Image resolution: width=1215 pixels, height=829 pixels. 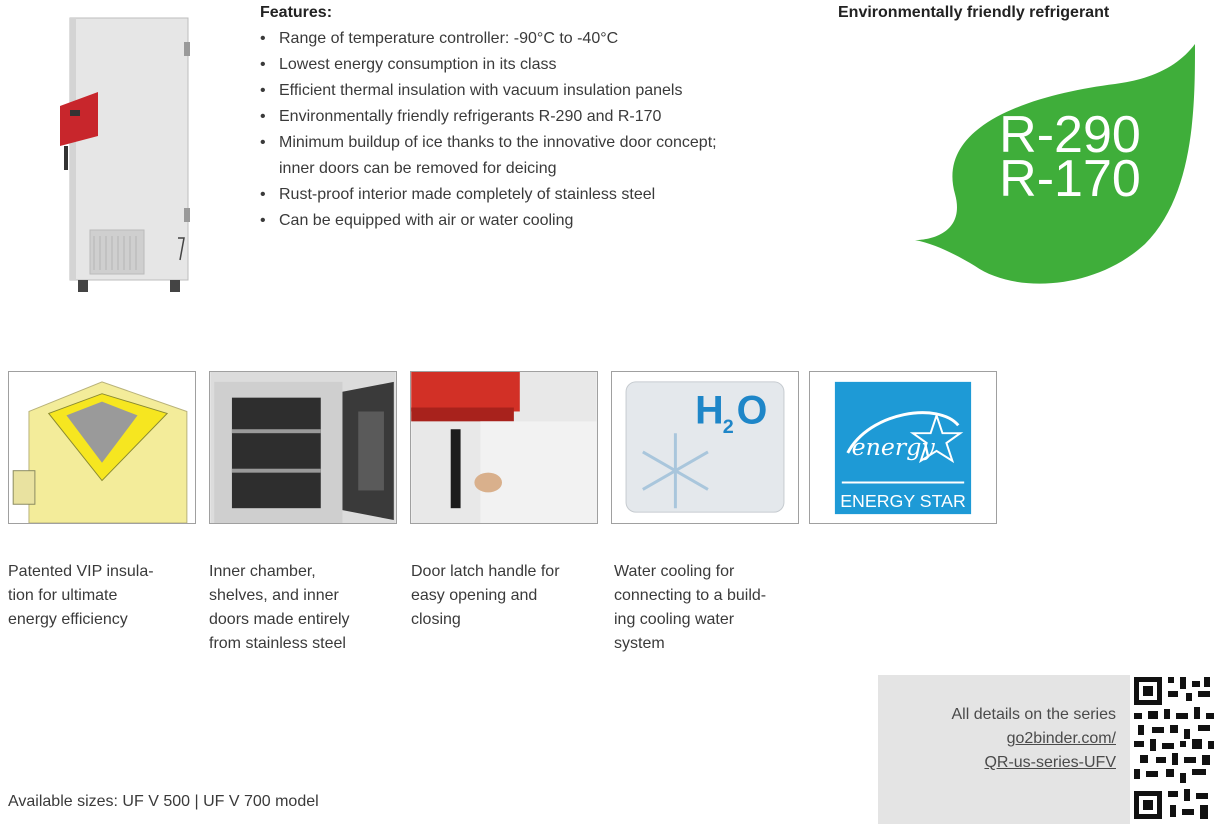 What do you see at coordinates (728, 427) in the screenshot?
I see `h2o-subscript: 2` at bounding box center [728, 427].